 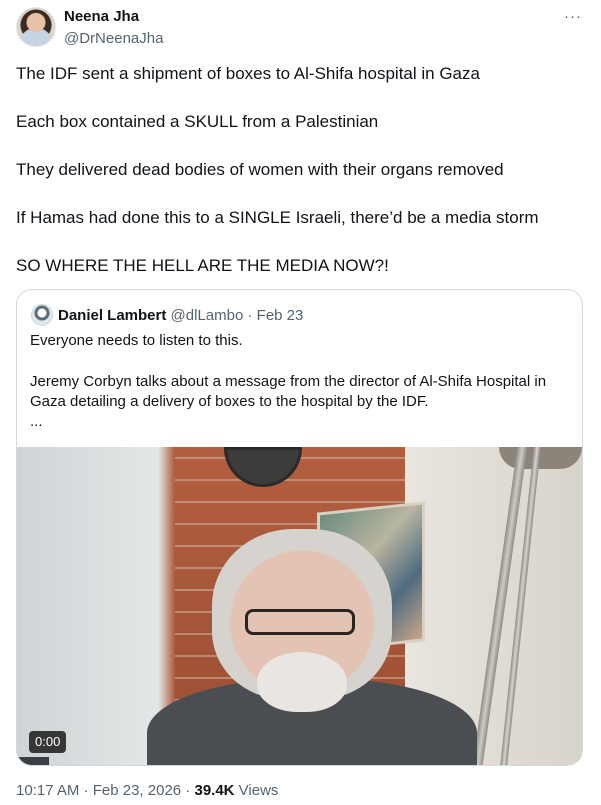 What do you see at coordinates (256, 790) in the screenshot?
I see `views-label: Views` at bounding box center [256, 790].